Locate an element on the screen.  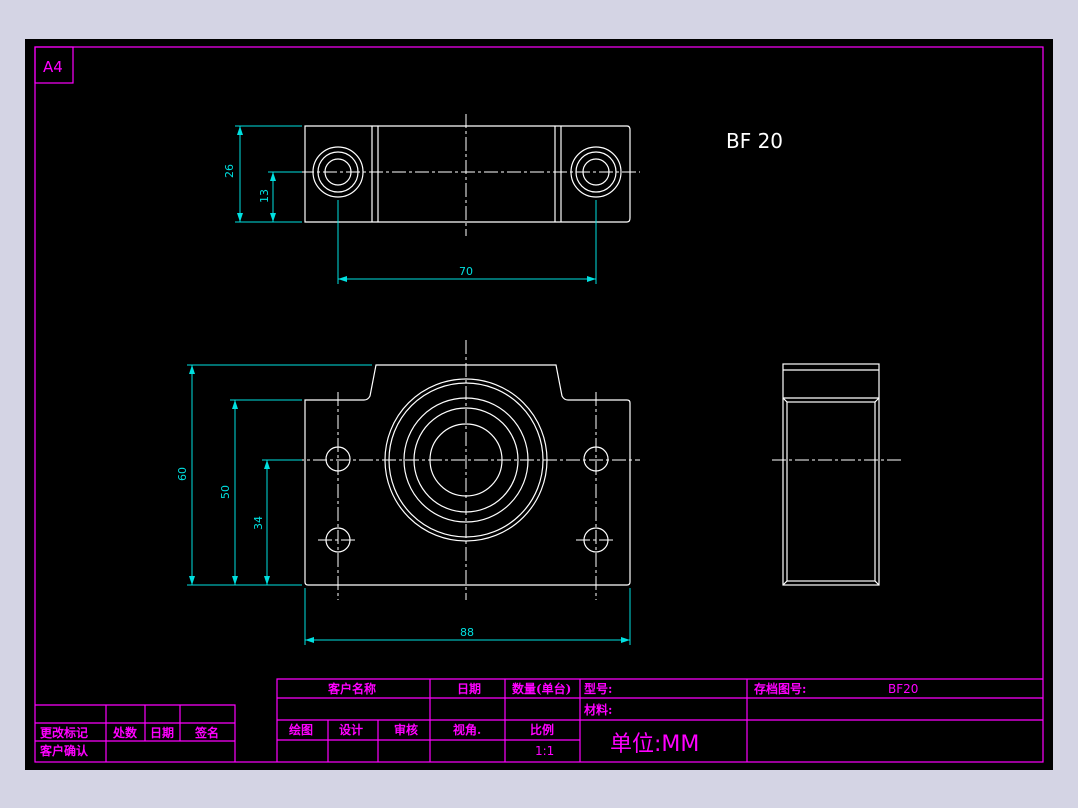
revision-date-label: 日期 is located at coordinates (162, 732).